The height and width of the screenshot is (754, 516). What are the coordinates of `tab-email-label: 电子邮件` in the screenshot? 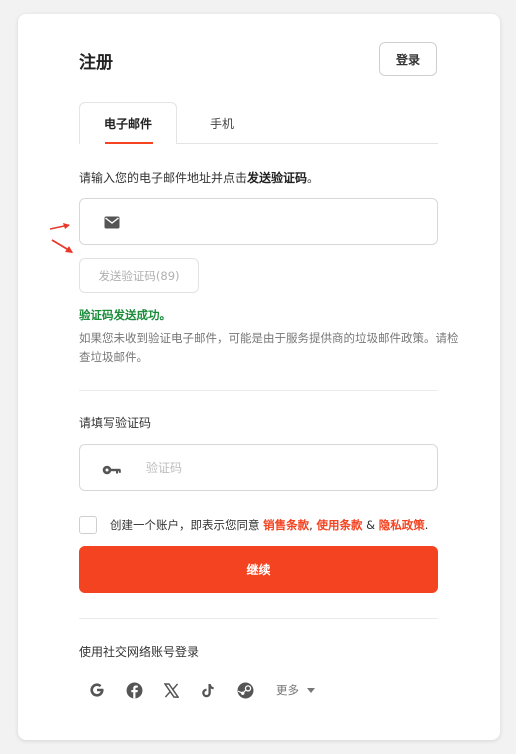 It's located at (127, 124).